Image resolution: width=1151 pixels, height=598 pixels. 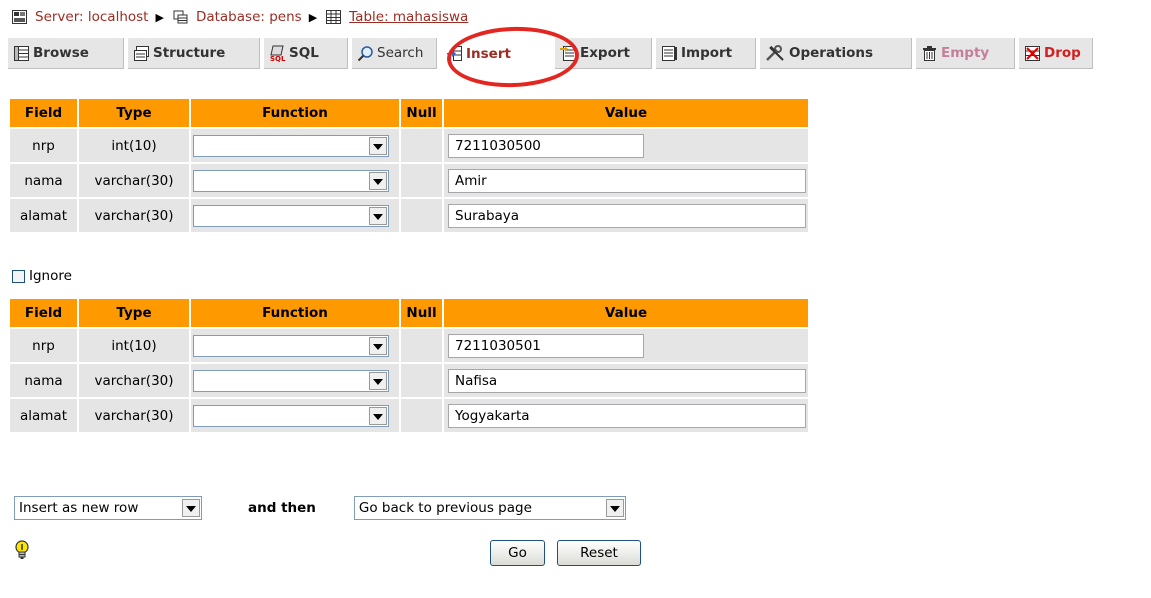 I want to click on breadcrumb-database-label: Database: pens, so click(x=248, y=17).